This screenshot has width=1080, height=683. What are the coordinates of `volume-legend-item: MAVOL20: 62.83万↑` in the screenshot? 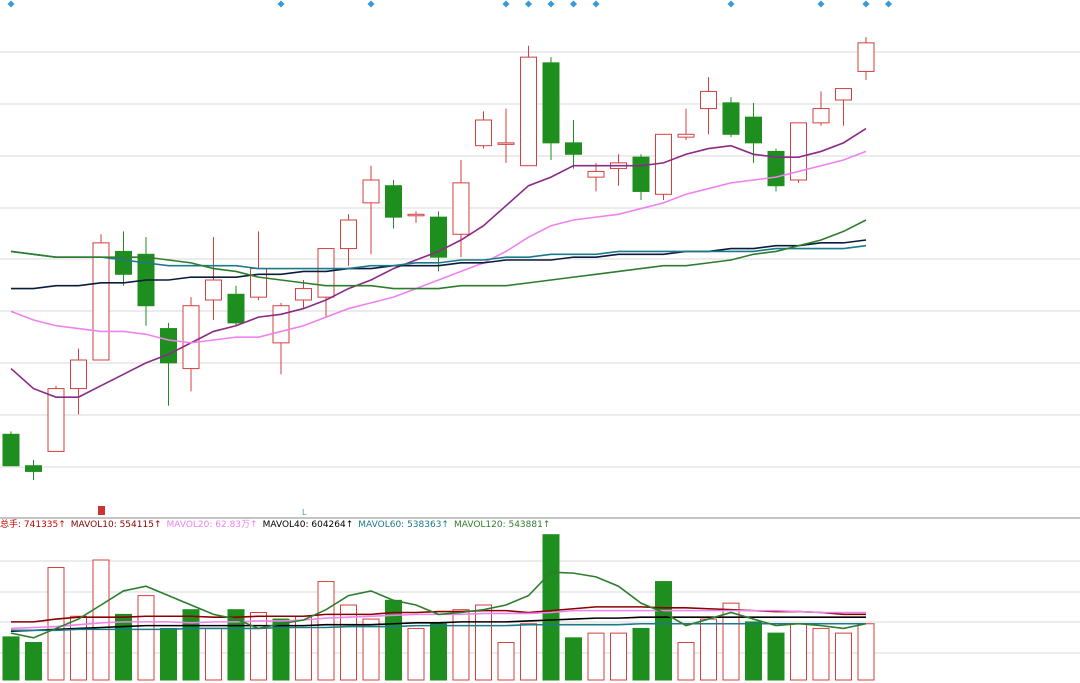 It's located at (211, 525).